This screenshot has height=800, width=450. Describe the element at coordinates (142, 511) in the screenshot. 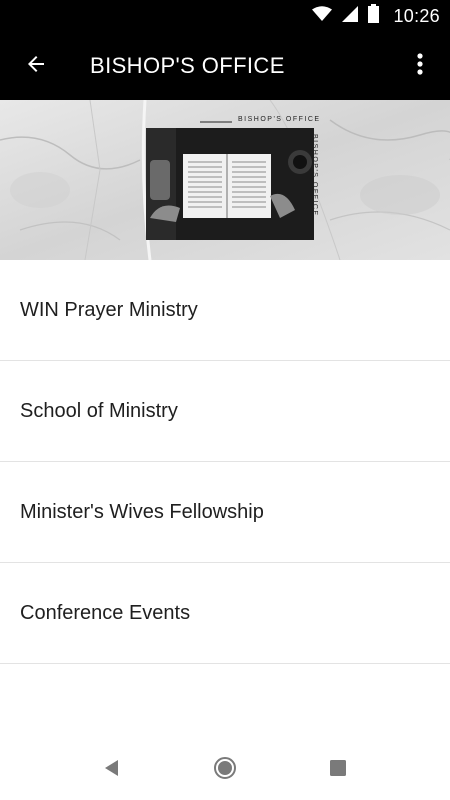

I see `list-item-label: Minister's Wives Fellowship` at that location.